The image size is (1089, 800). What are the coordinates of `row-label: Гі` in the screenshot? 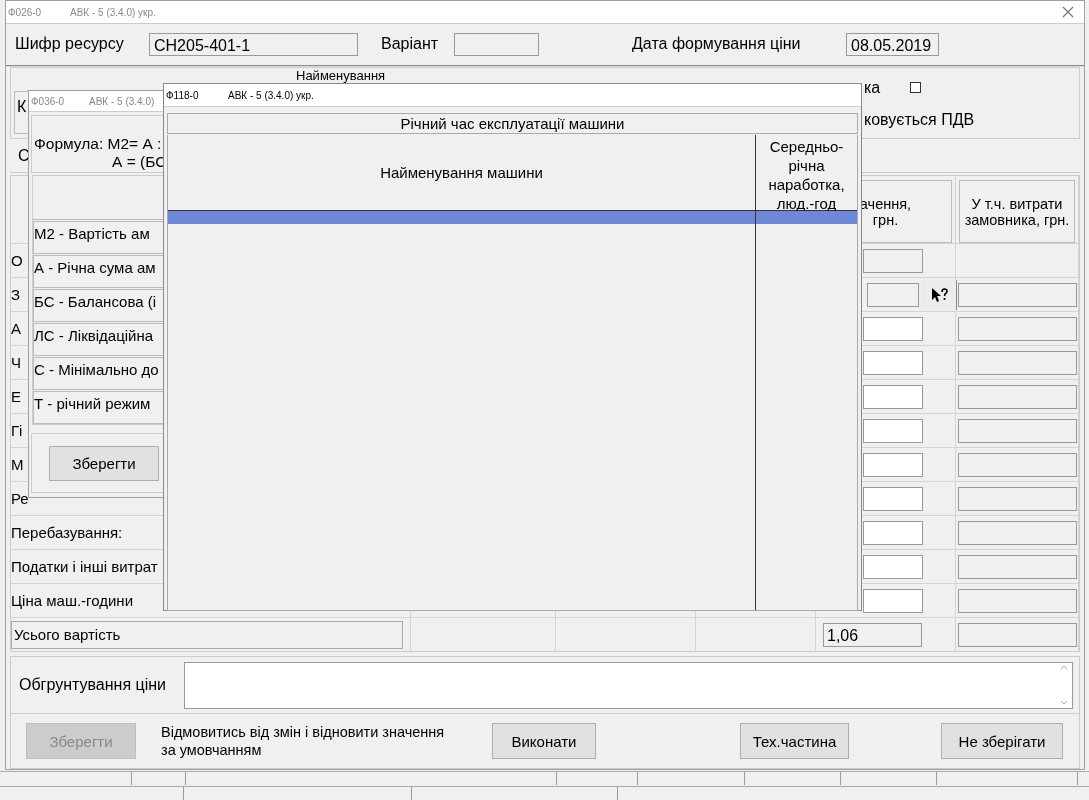 It's located at (17, 431).